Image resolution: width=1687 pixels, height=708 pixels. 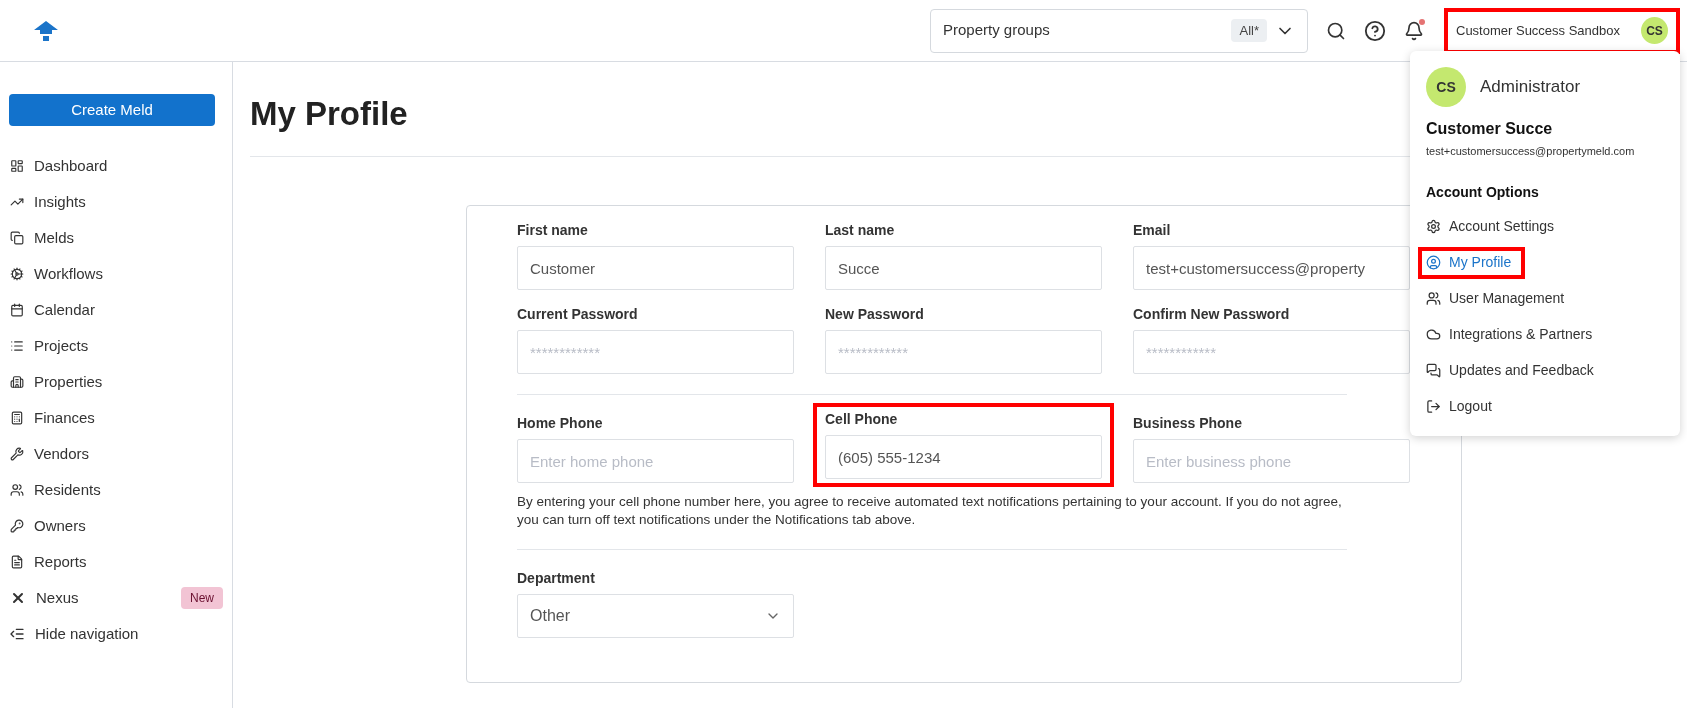 What do you see at coordinates (17, 634) in the screenshot?
I see `collapse-icon` at bounding box center [17, 634].